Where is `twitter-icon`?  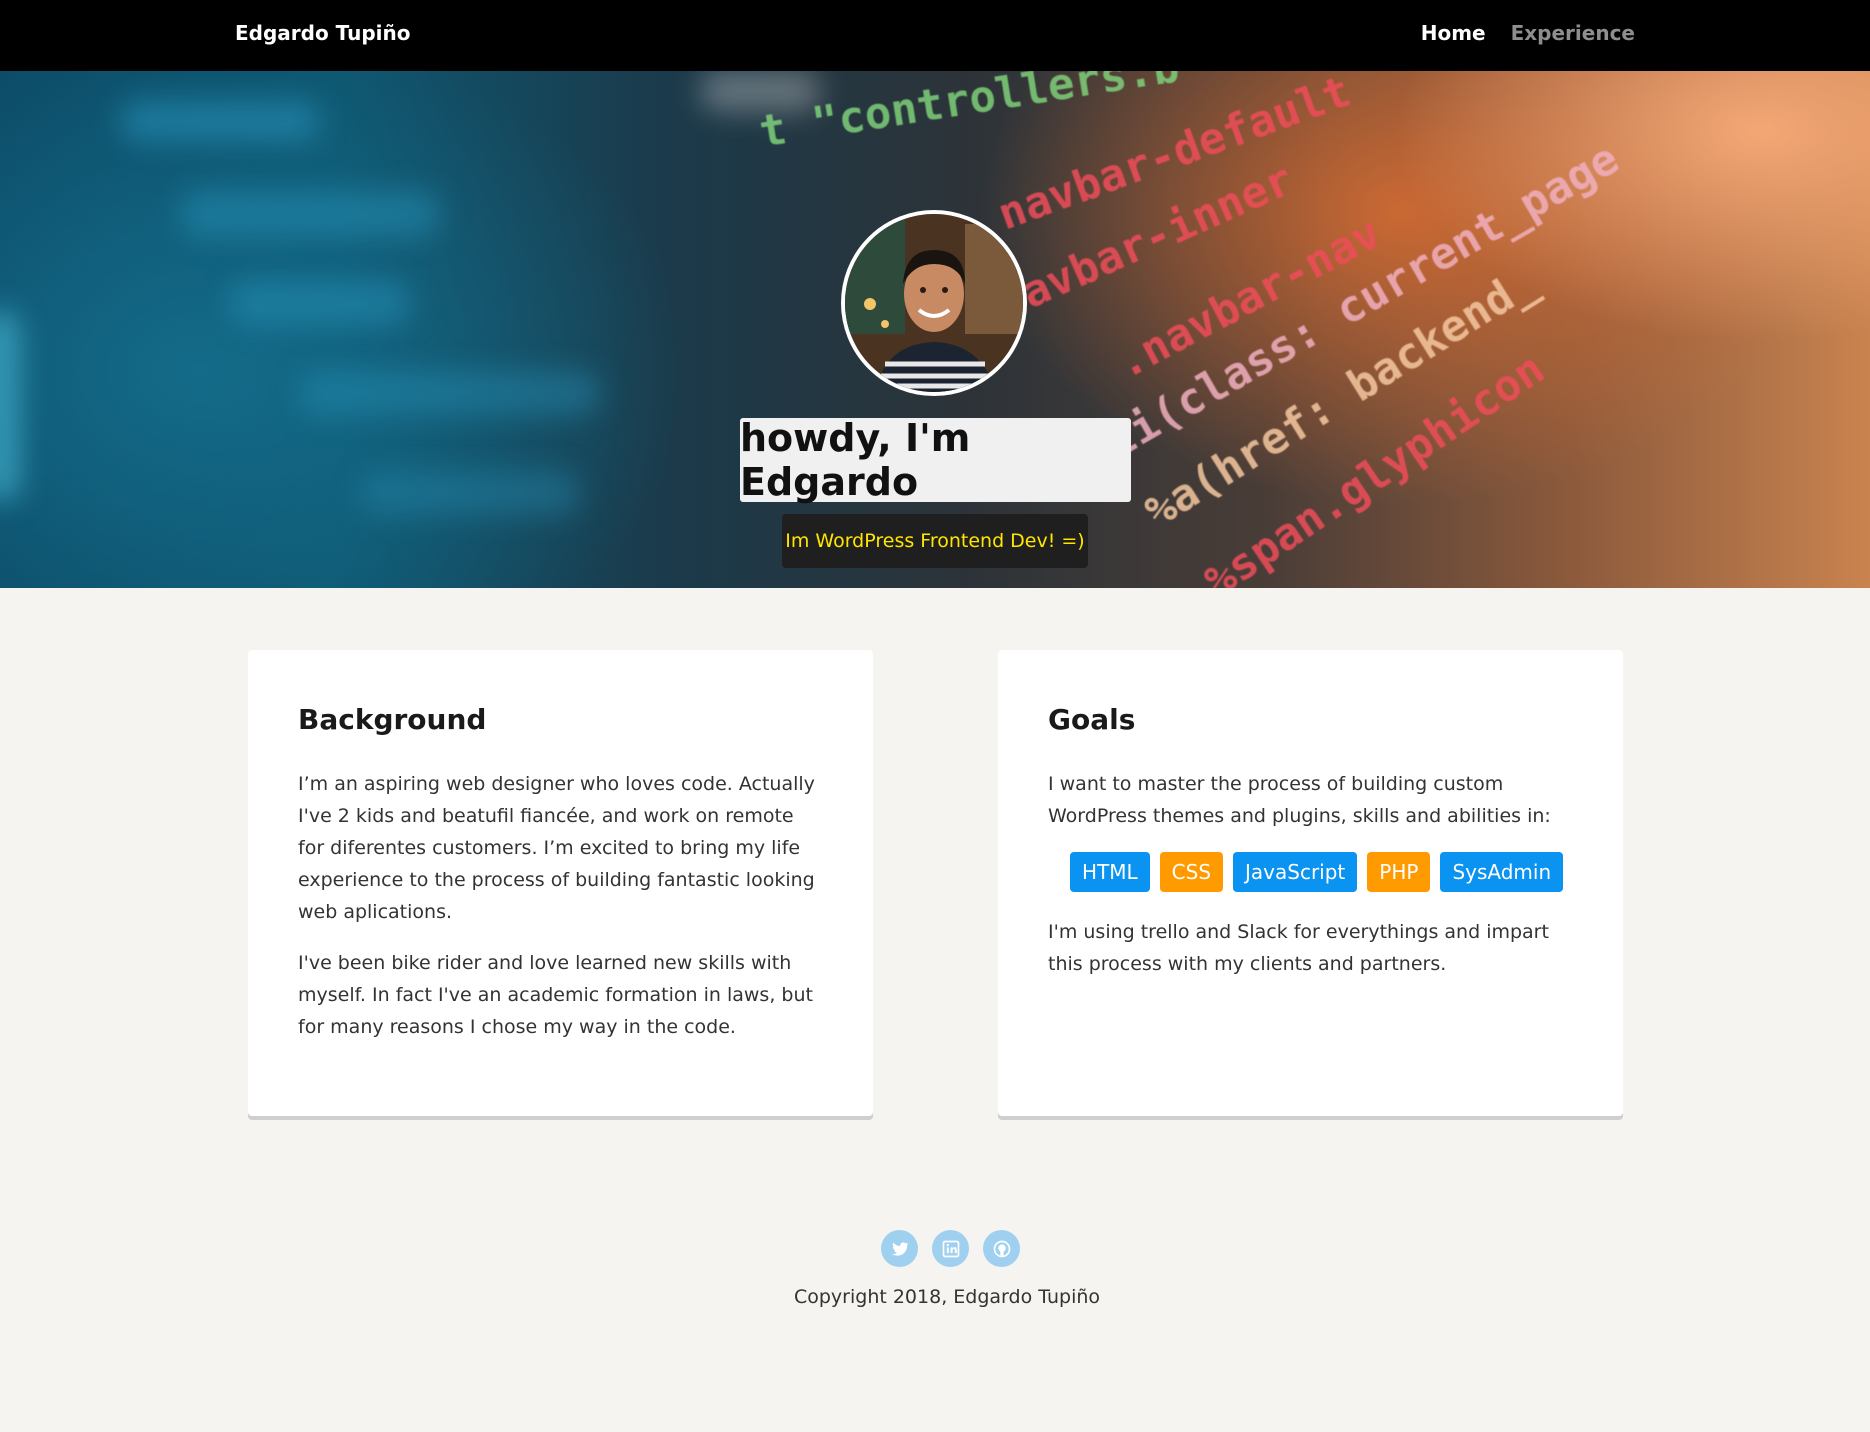
twitter-icon is located at coordinates (900, 1248).